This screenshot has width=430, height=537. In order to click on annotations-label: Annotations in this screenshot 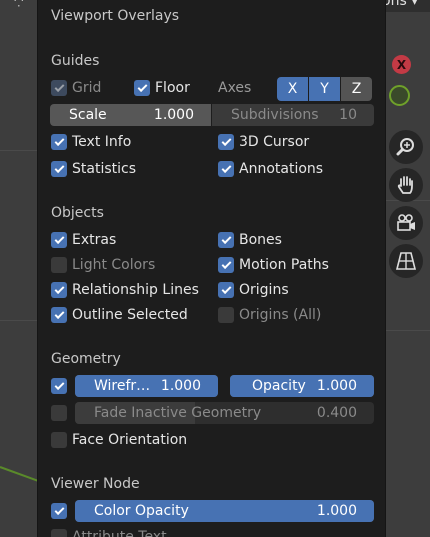, I will do `click(281, 169)`.